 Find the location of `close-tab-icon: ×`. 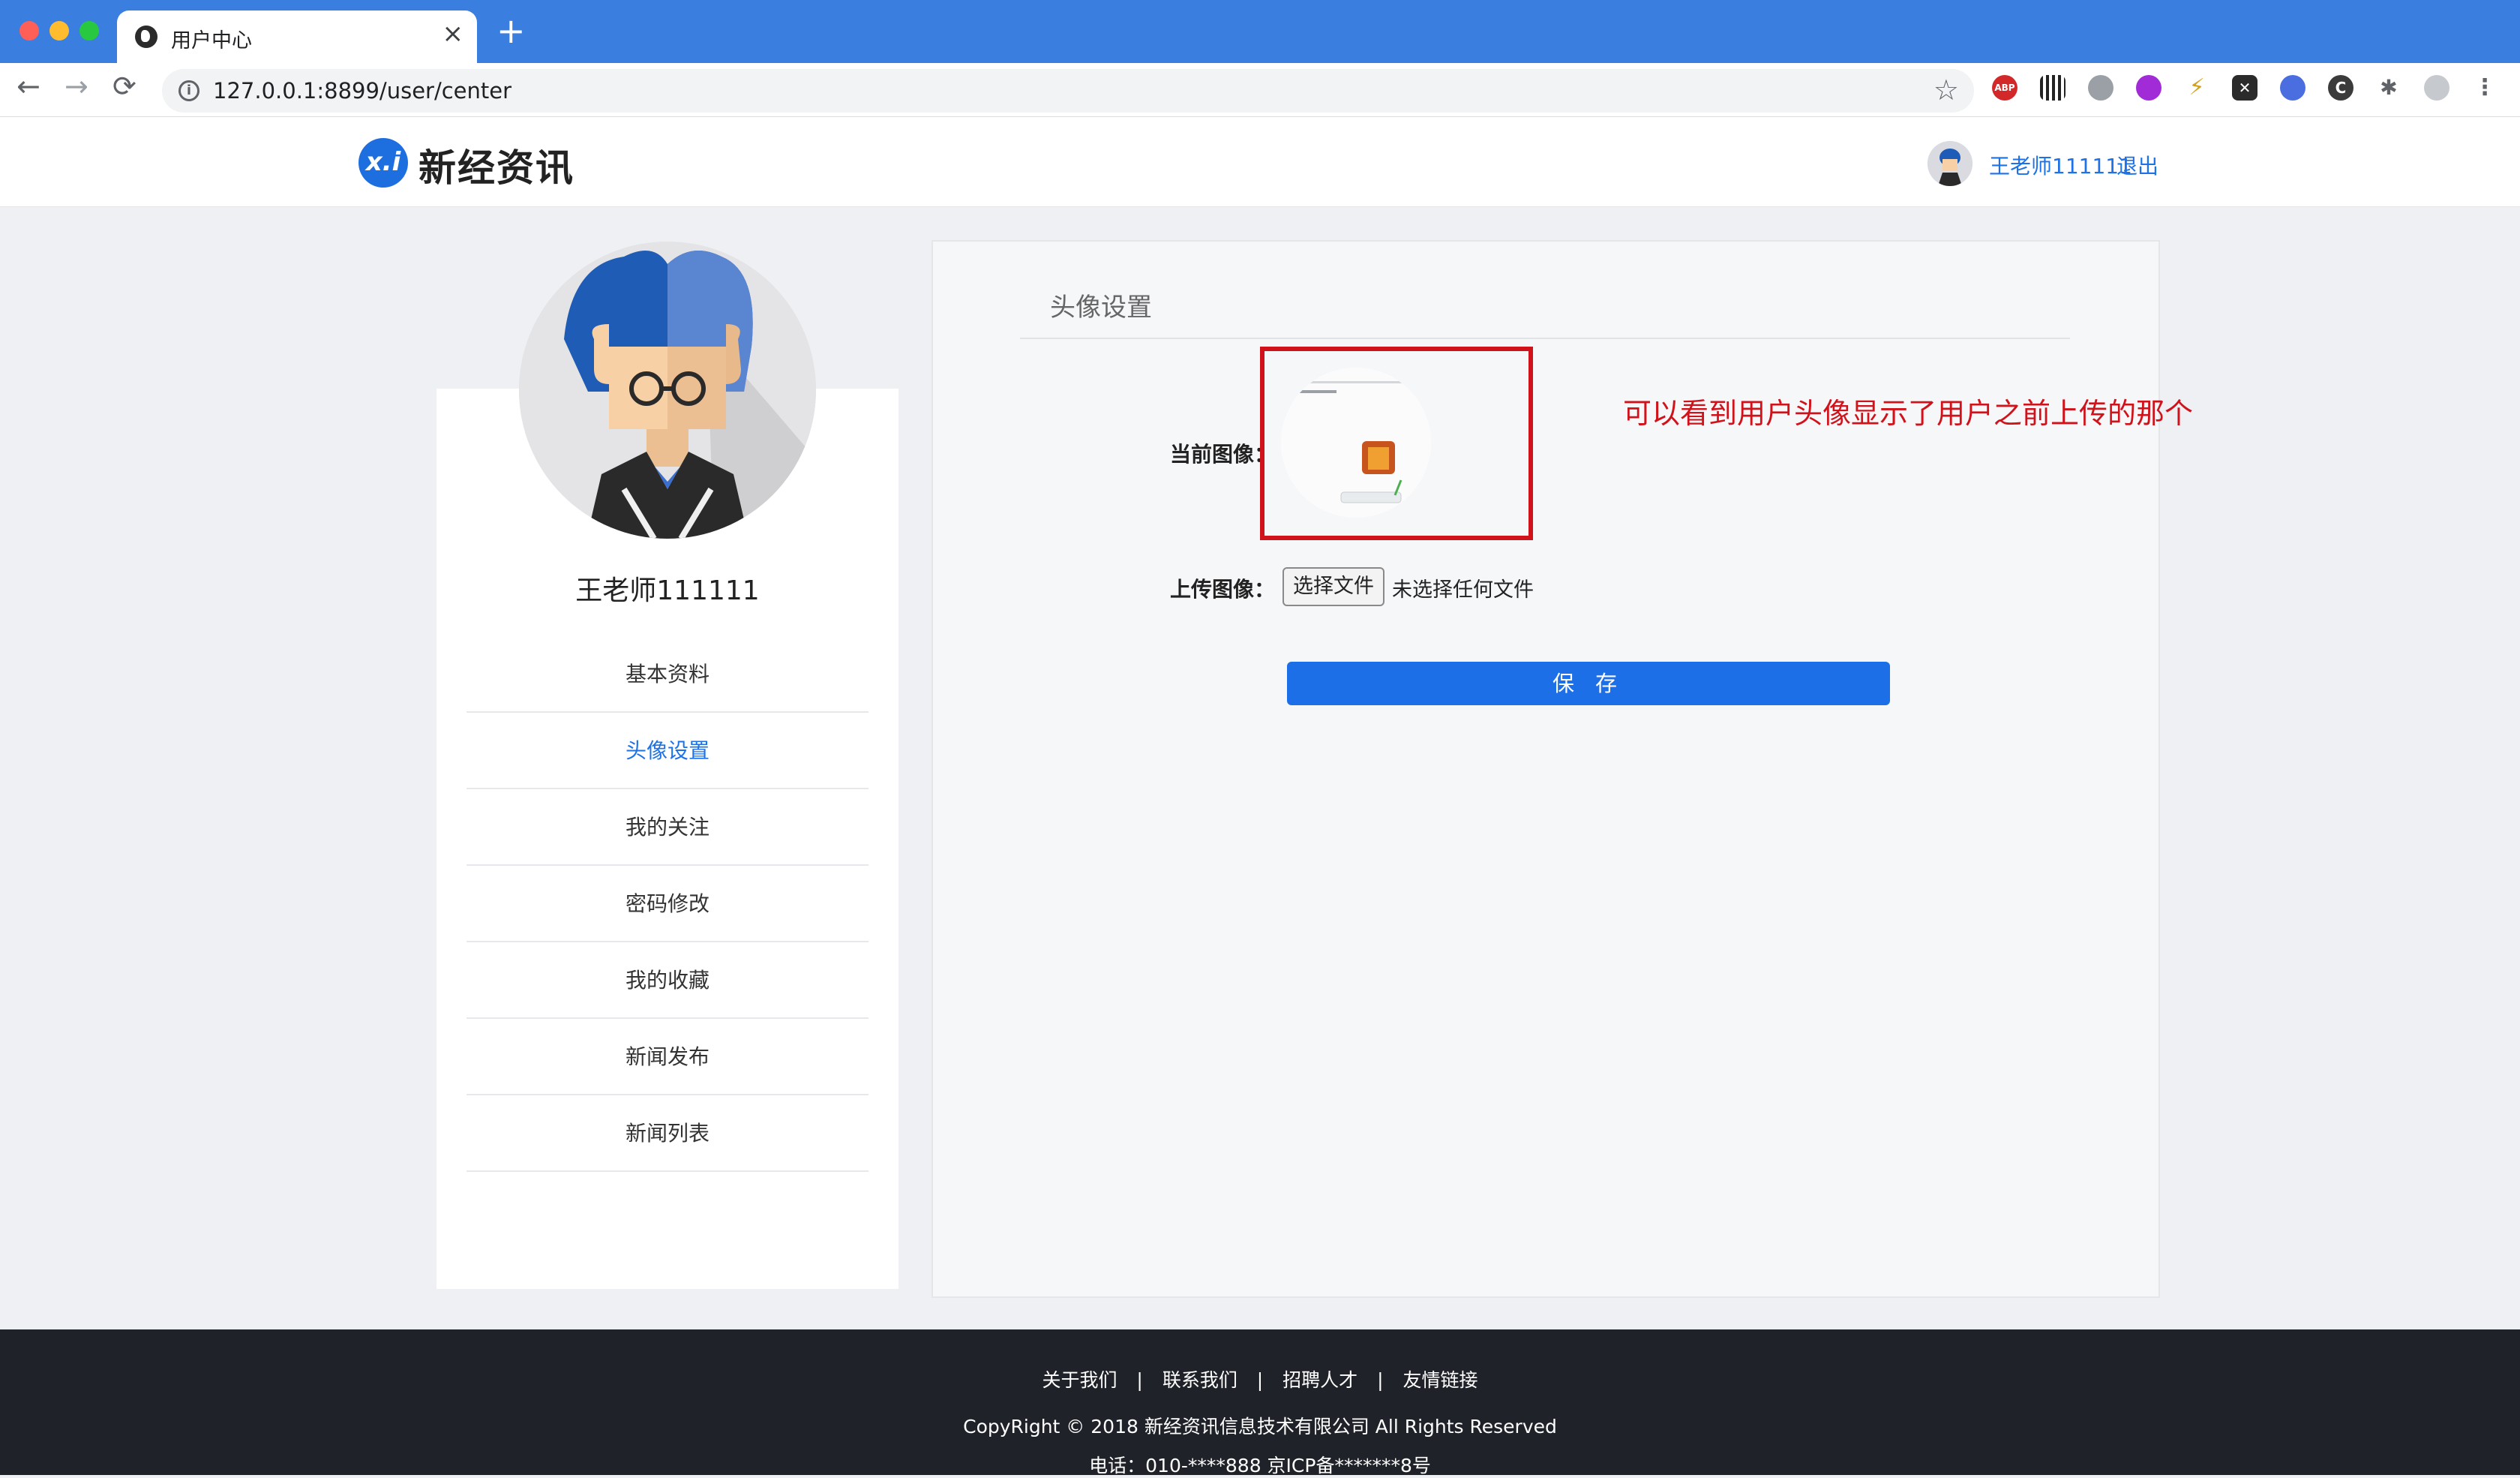

close-tab-icon: × is located at coordinates (453, 34).